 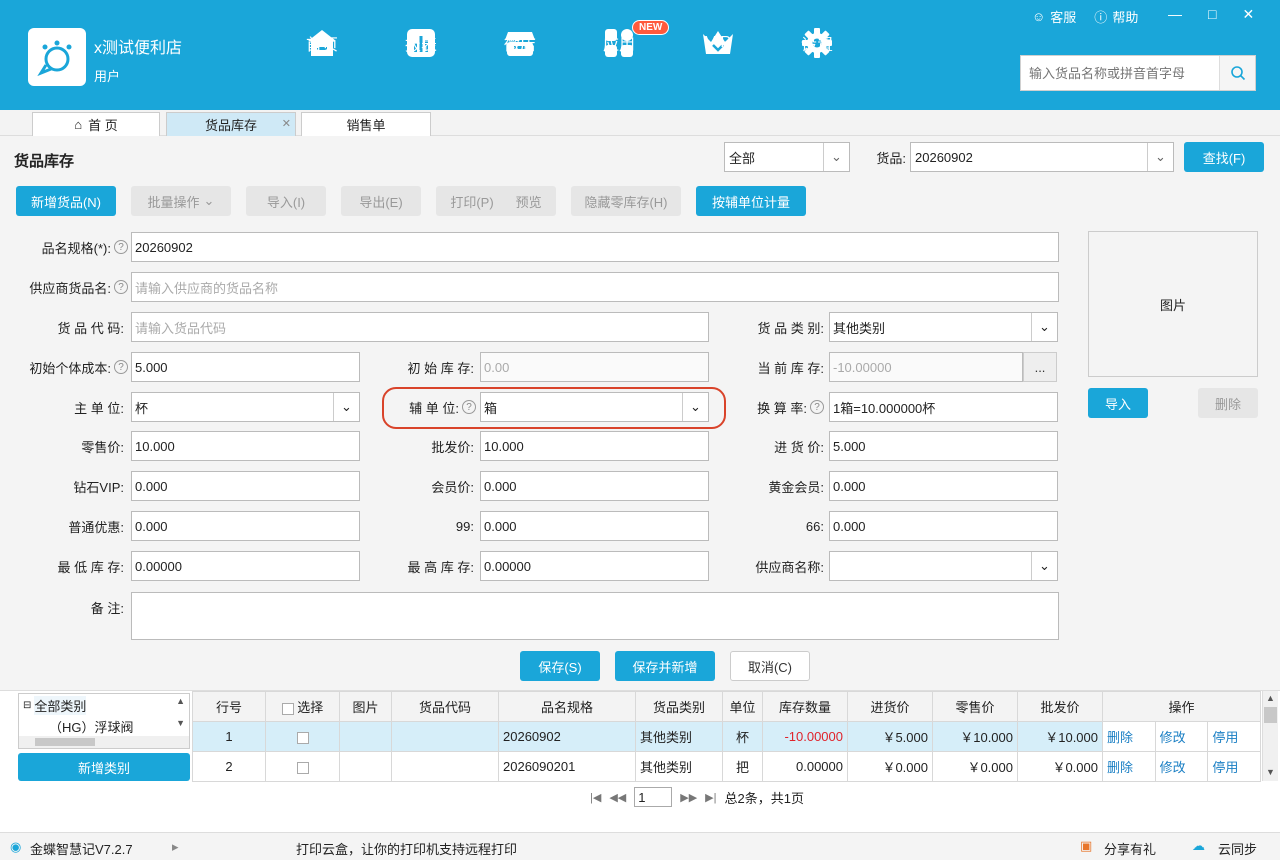 What do you see at coordinates (653, 797) in the screenshot?
I see `page-input: 1` at bounding box center [653, 797].